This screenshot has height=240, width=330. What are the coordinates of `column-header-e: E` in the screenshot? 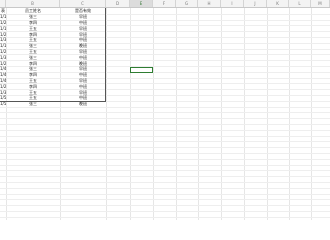 It's located at (141, 3).